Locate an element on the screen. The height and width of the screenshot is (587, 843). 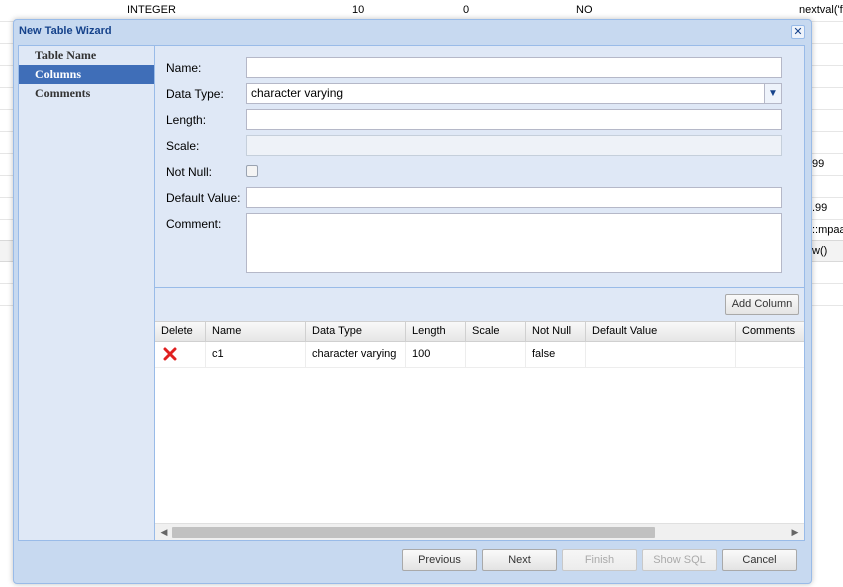
column-header-not-null: Not Null is located at coordinates (556, 332).